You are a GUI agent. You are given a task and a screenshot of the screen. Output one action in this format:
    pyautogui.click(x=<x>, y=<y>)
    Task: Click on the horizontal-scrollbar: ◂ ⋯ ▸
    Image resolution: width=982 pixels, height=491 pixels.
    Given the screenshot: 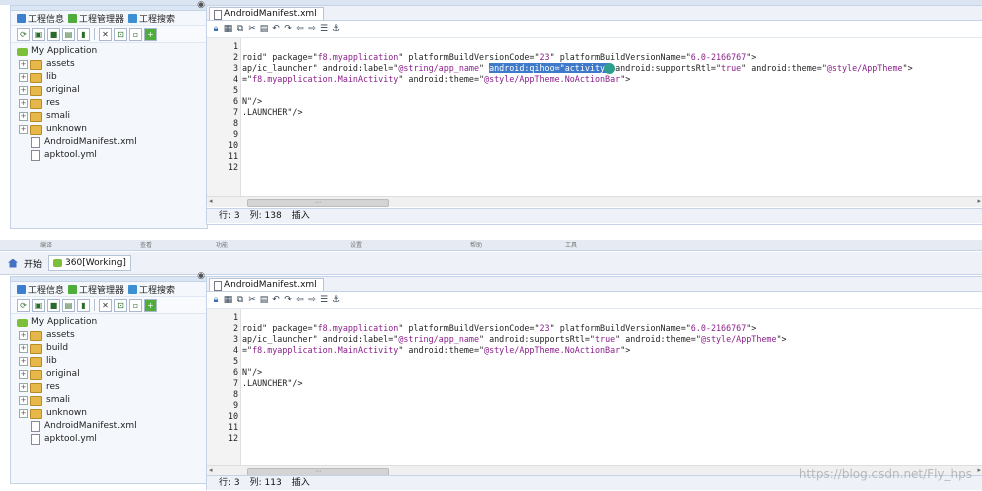 What is the action you would take?
    pyautogui.click(x=594, y=201)
    